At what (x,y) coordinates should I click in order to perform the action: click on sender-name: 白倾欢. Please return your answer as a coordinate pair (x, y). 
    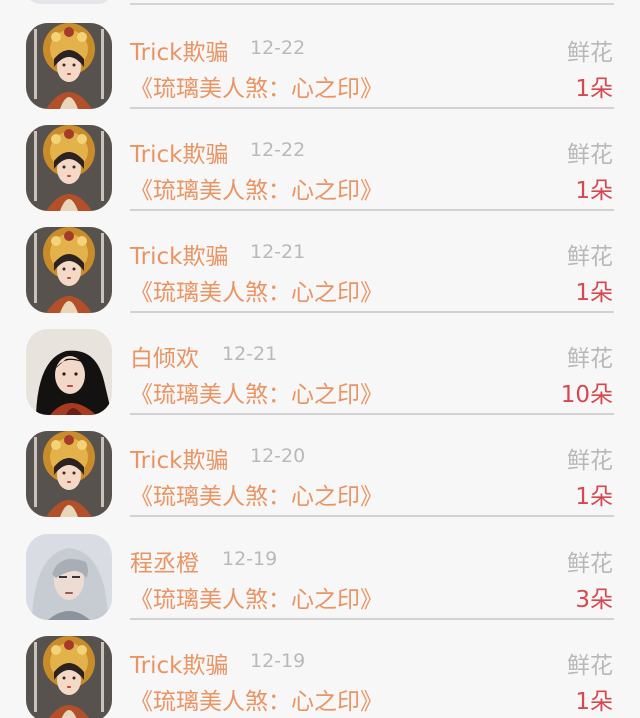
    Looking at the image, I should click on (164, 356).